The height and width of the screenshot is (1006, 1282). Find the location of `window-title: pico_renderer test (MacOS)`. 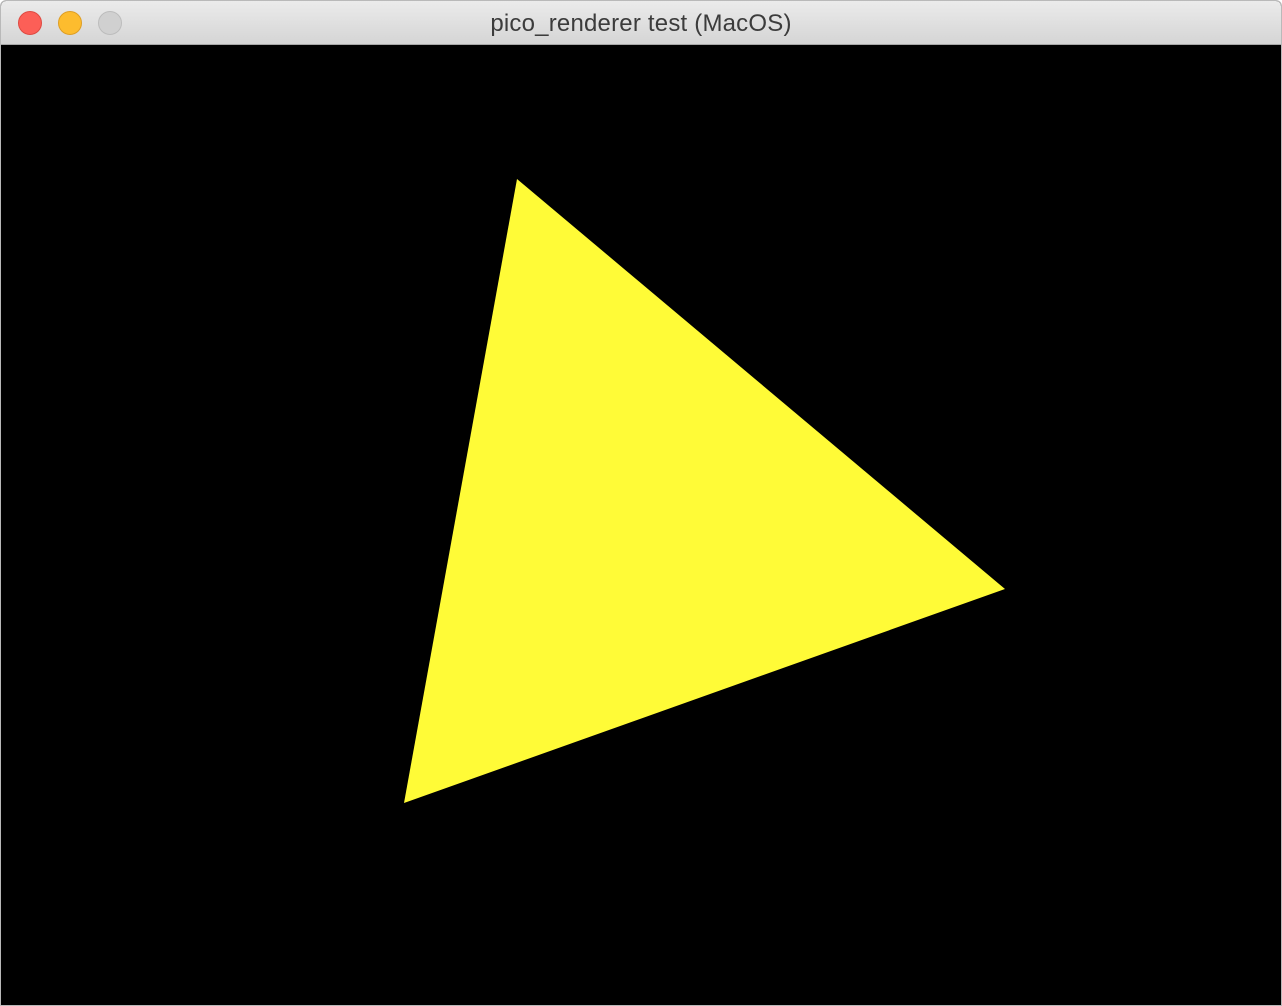

window-title: pico_renderer test (MacOS) is located at coordinates (641, 23).